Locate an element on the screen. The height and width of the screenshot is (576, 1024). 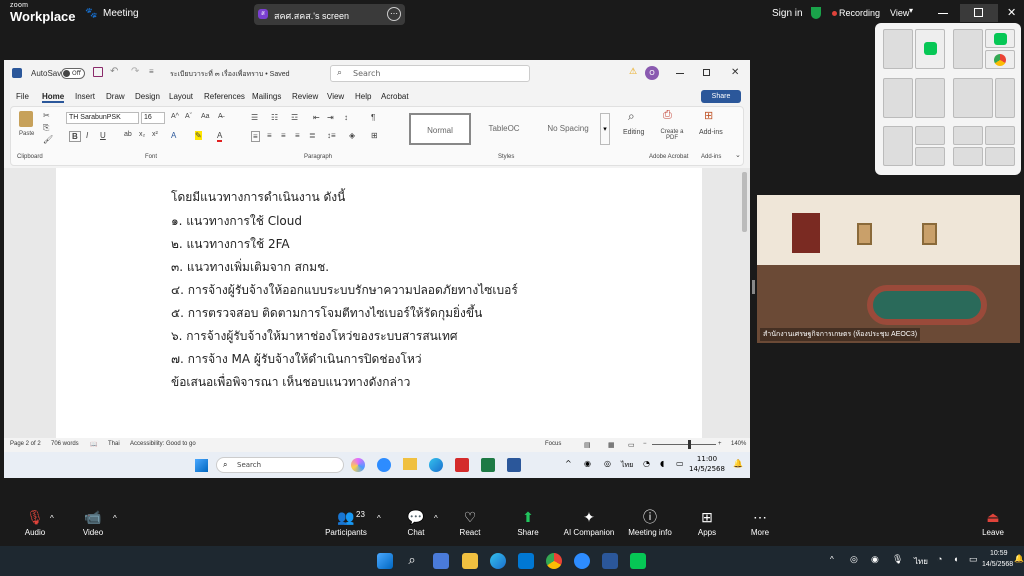
status-language: Thai is located at coordinates (114, 444).